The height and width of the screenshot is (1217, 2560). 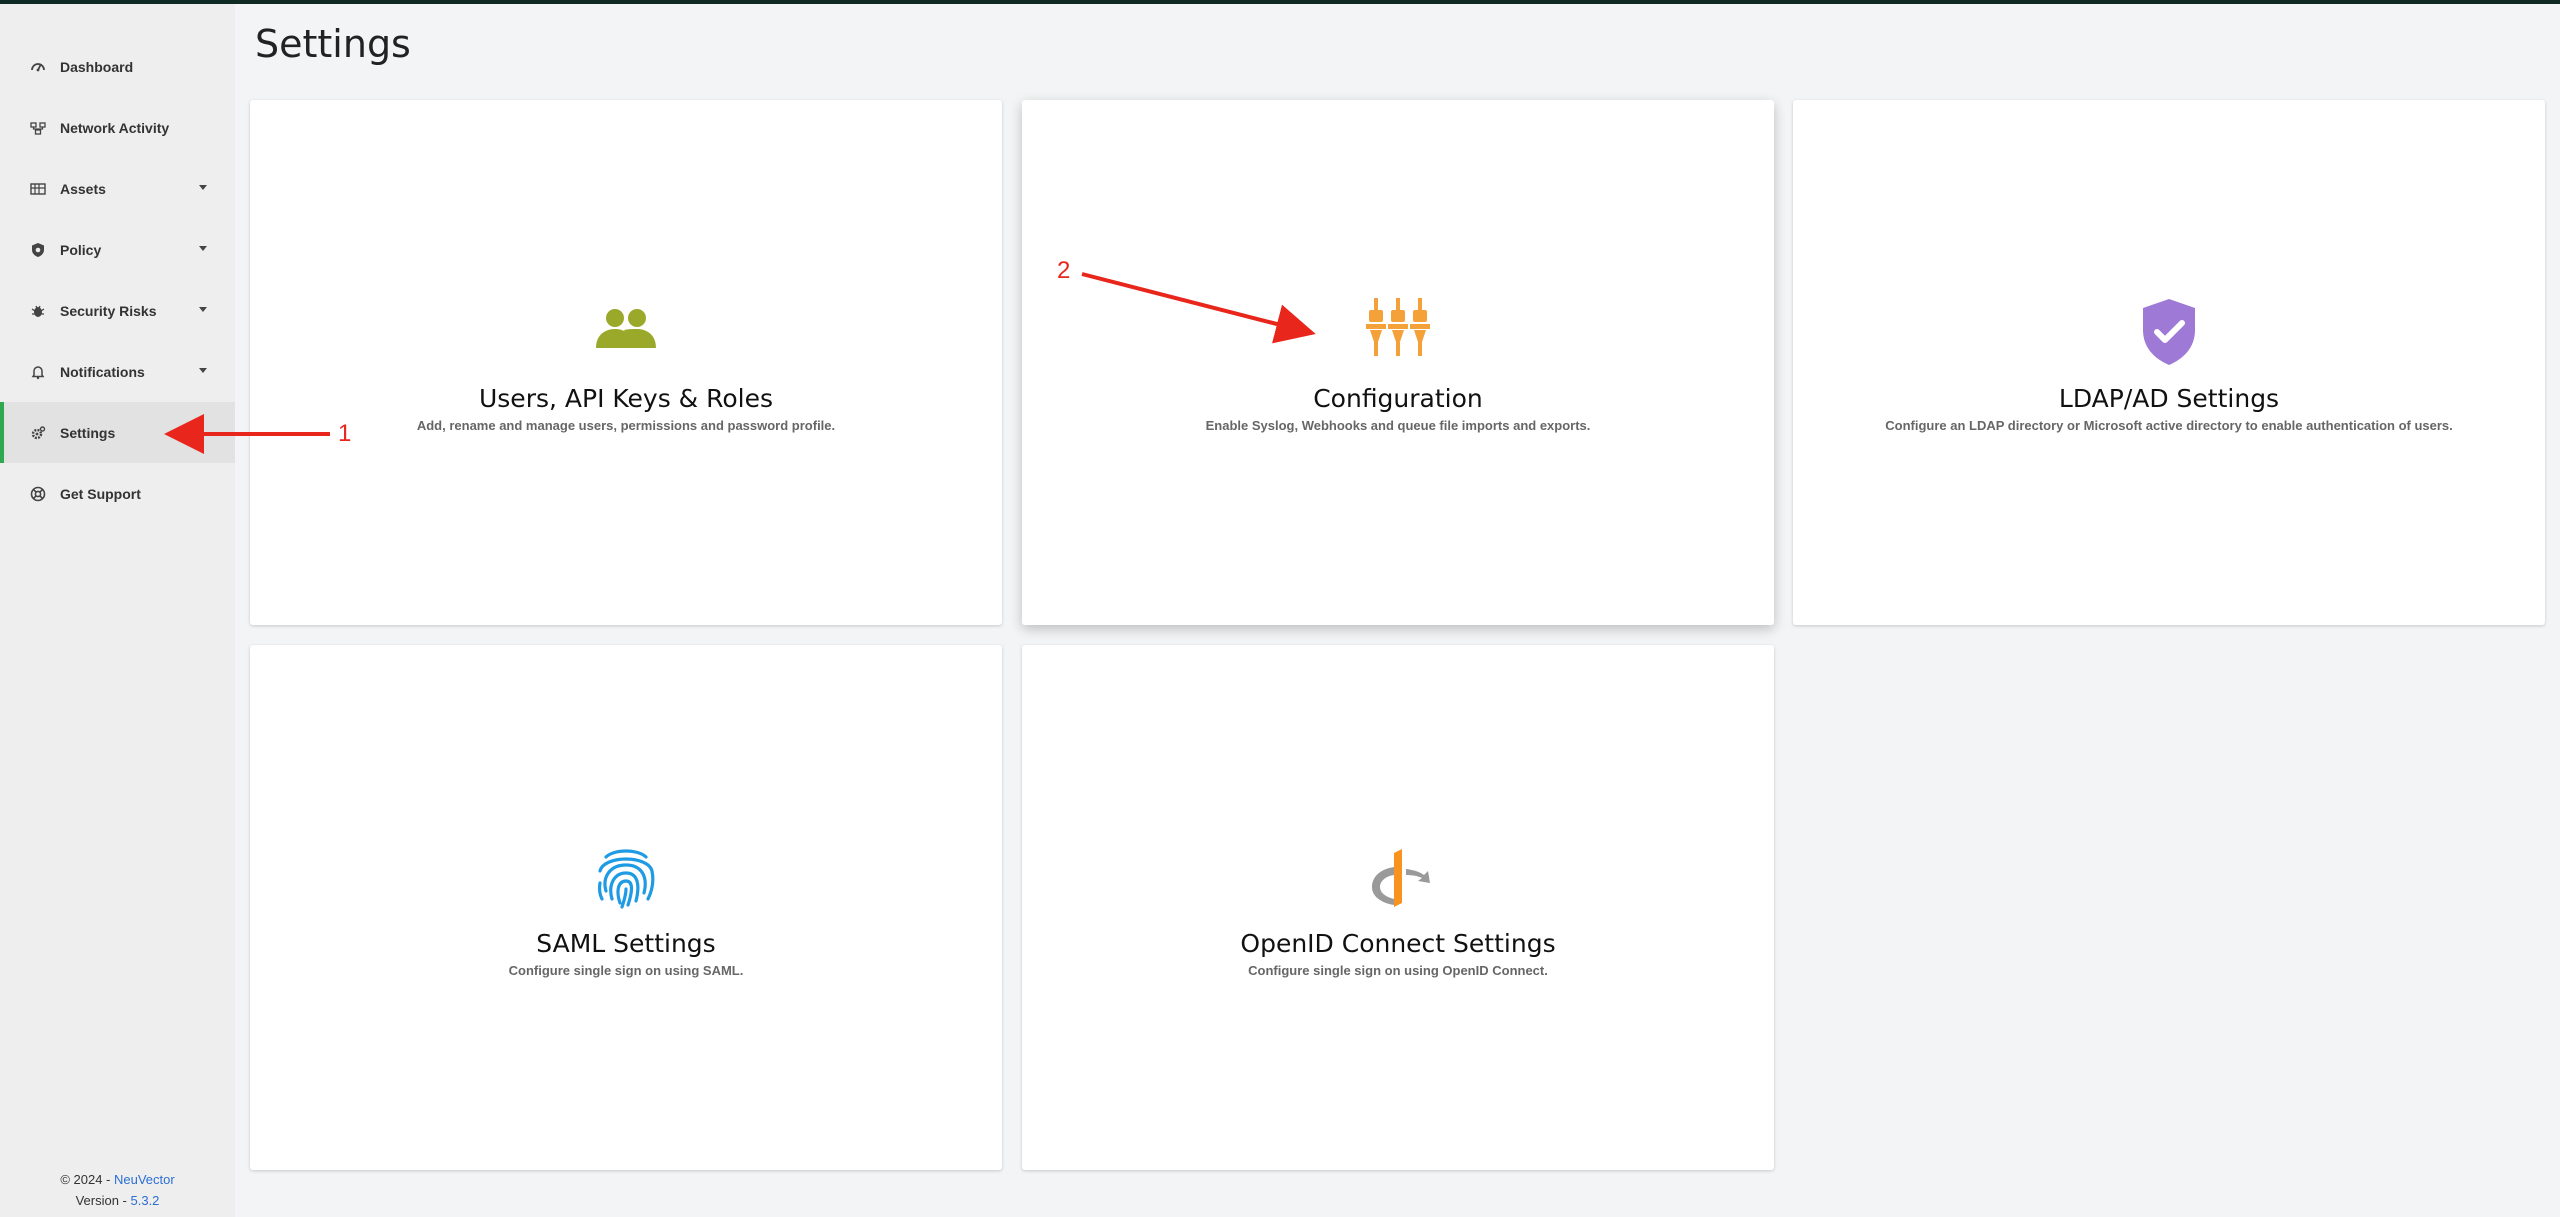 I want to click on sidebar-item-get-support: Get Support, so click(x=117, y=493).